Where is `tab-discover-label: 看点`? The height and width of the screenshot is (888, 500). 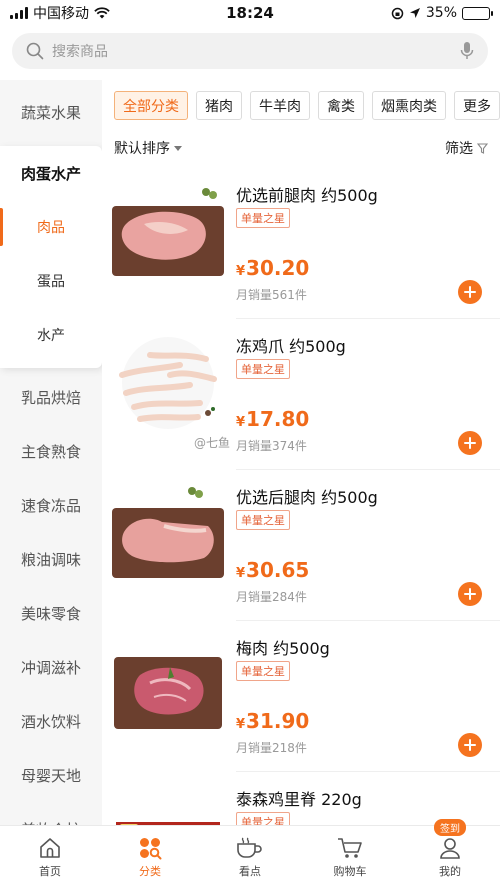
tab-discover-label: 看点 is located at coordinates (250, 871).